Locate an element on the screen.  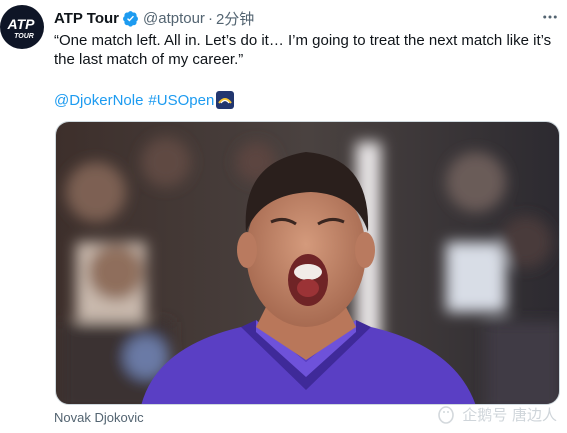
avatar-text-top: ATP is located at coordinates (21, 24).